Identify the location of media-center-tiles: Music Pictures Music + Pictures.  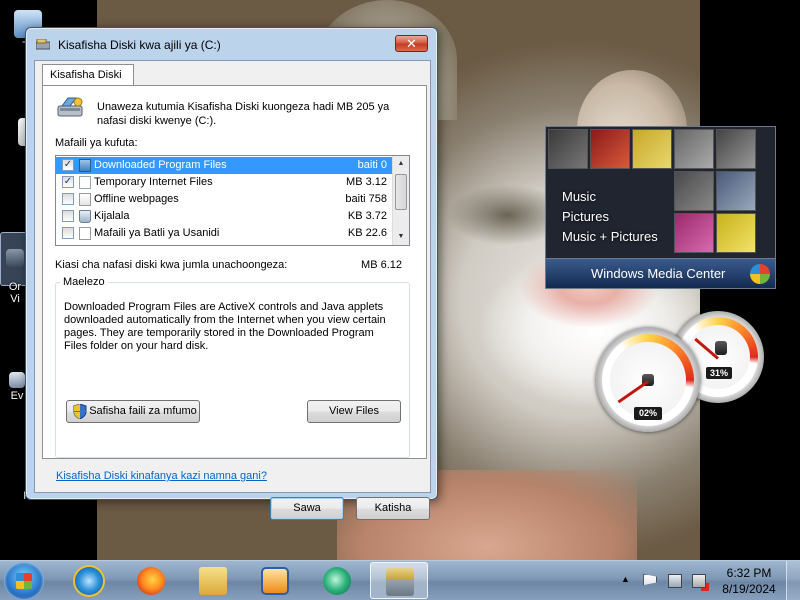
(660, 192).